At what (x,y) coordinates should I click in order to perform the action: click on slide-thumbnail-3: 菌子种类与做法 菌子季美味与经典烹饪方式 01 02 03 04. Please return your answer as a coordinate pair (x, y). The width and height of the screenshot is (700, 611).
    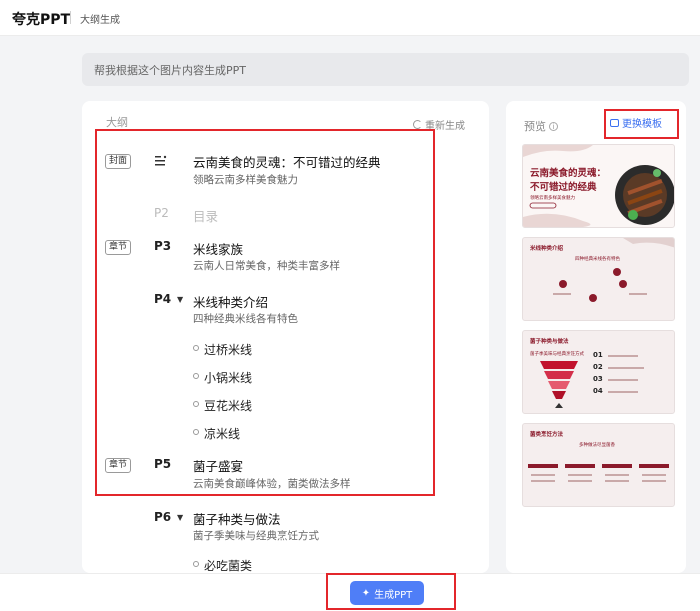
    Looking at the image, I should click on (598, 372).